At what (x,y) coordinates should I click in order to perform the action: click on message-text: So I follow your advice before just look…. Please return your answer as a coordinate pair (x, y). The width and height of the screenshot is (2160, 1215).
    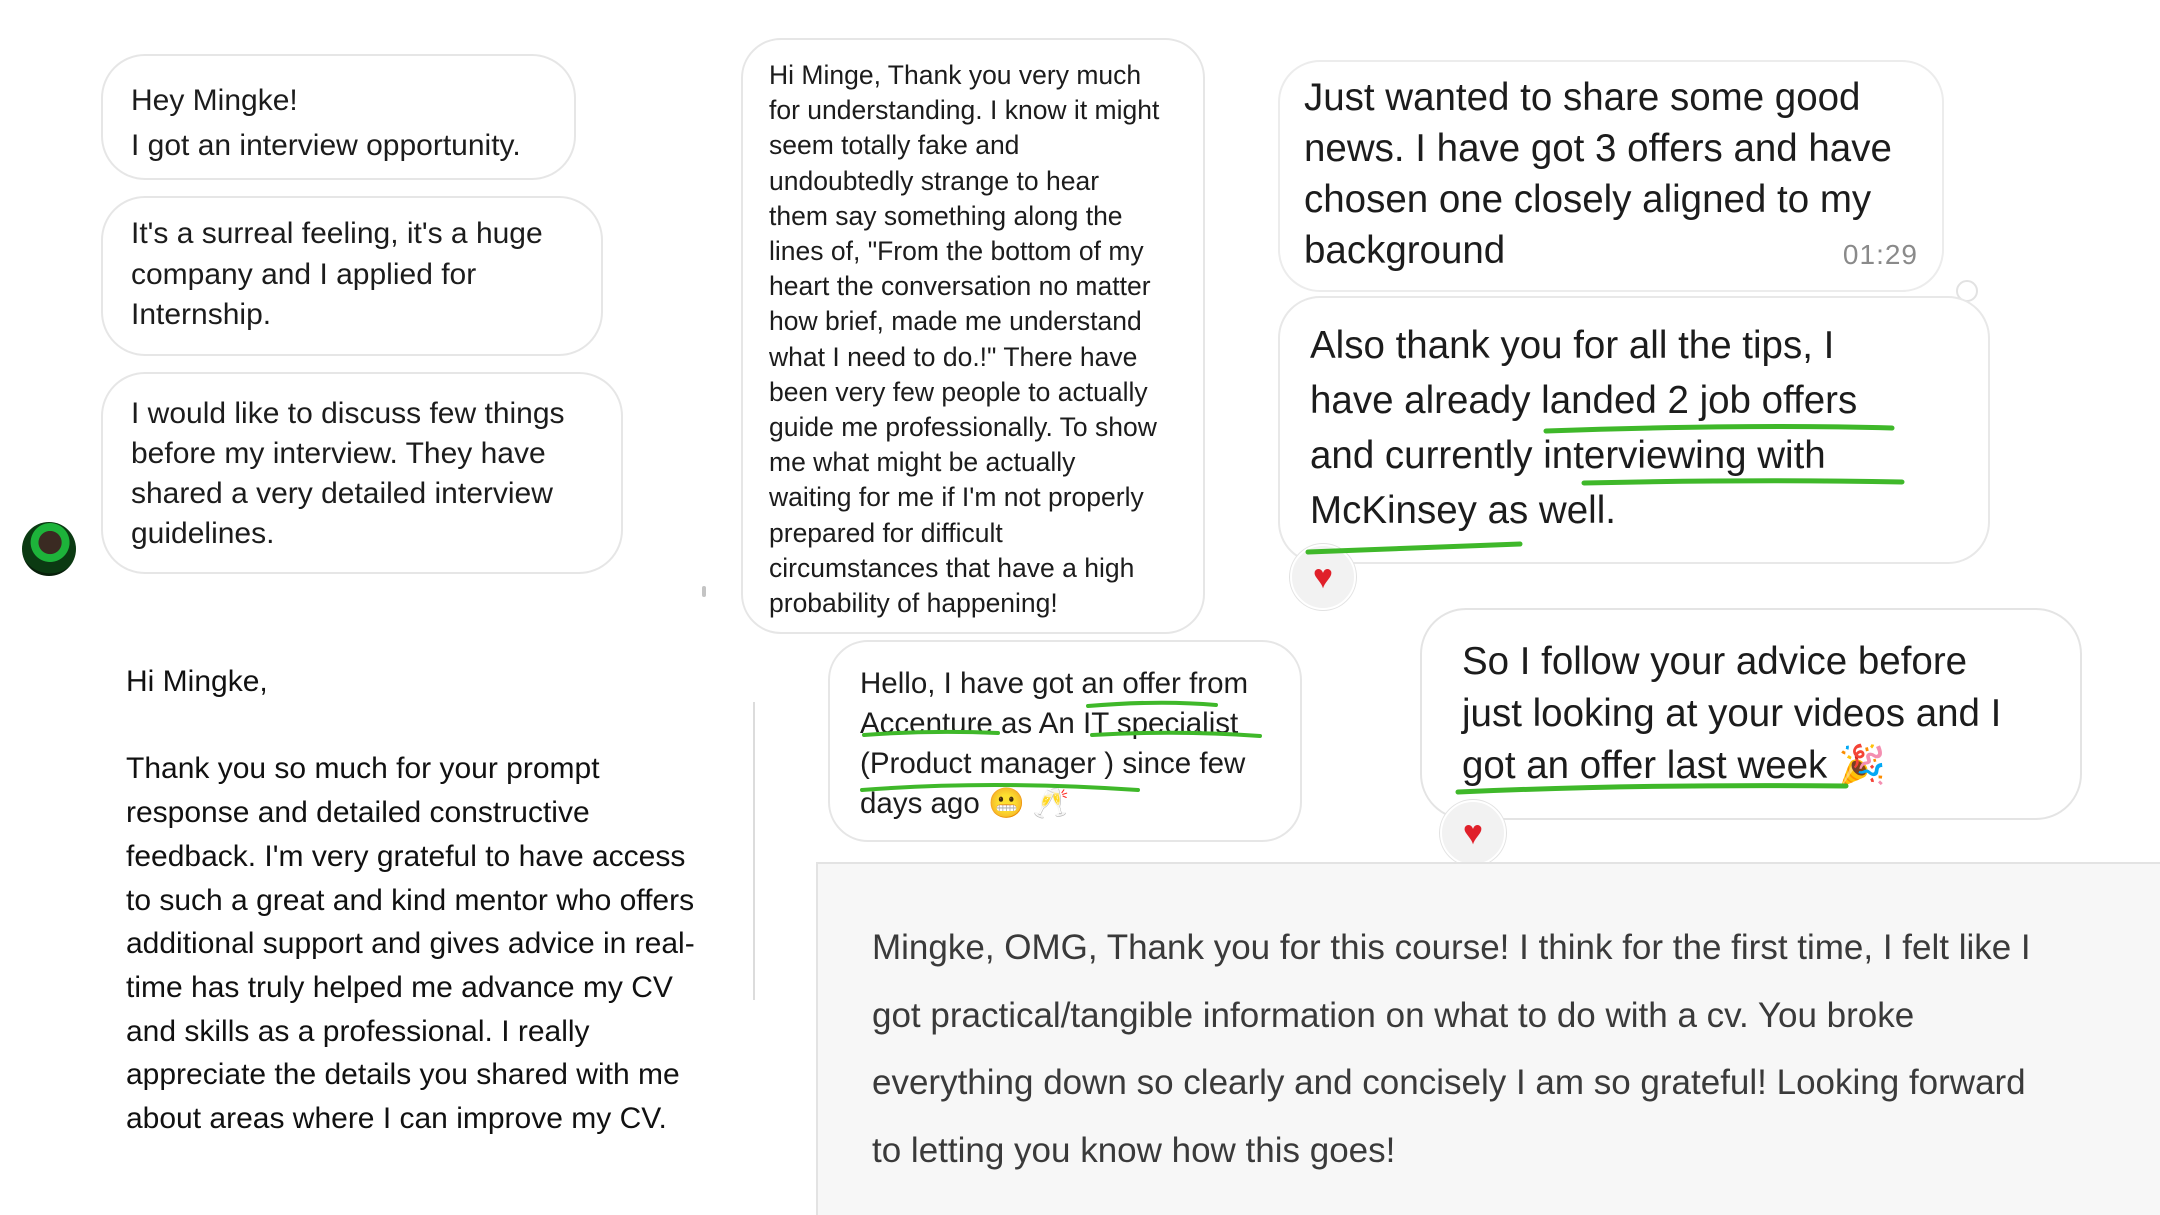
    Looking at the image, I should click on (1732, 713).